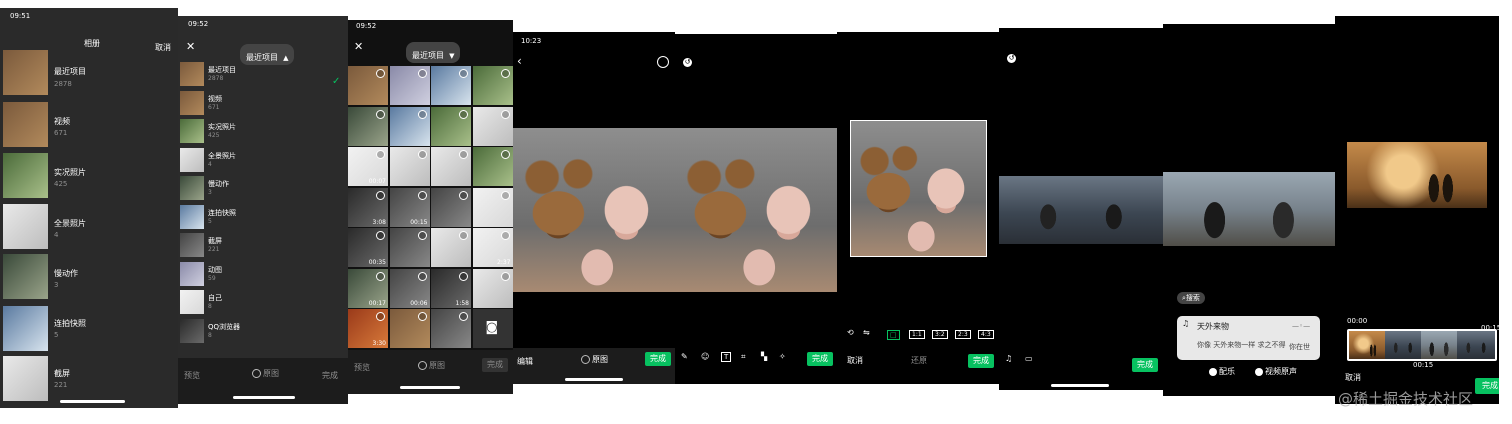 The width and height of the screenshot is (1512, 424). What do you see at coordinates (743, 357) in the screenshot?
I see `crop-icon: ⌗` at bounding box center [743, 357].